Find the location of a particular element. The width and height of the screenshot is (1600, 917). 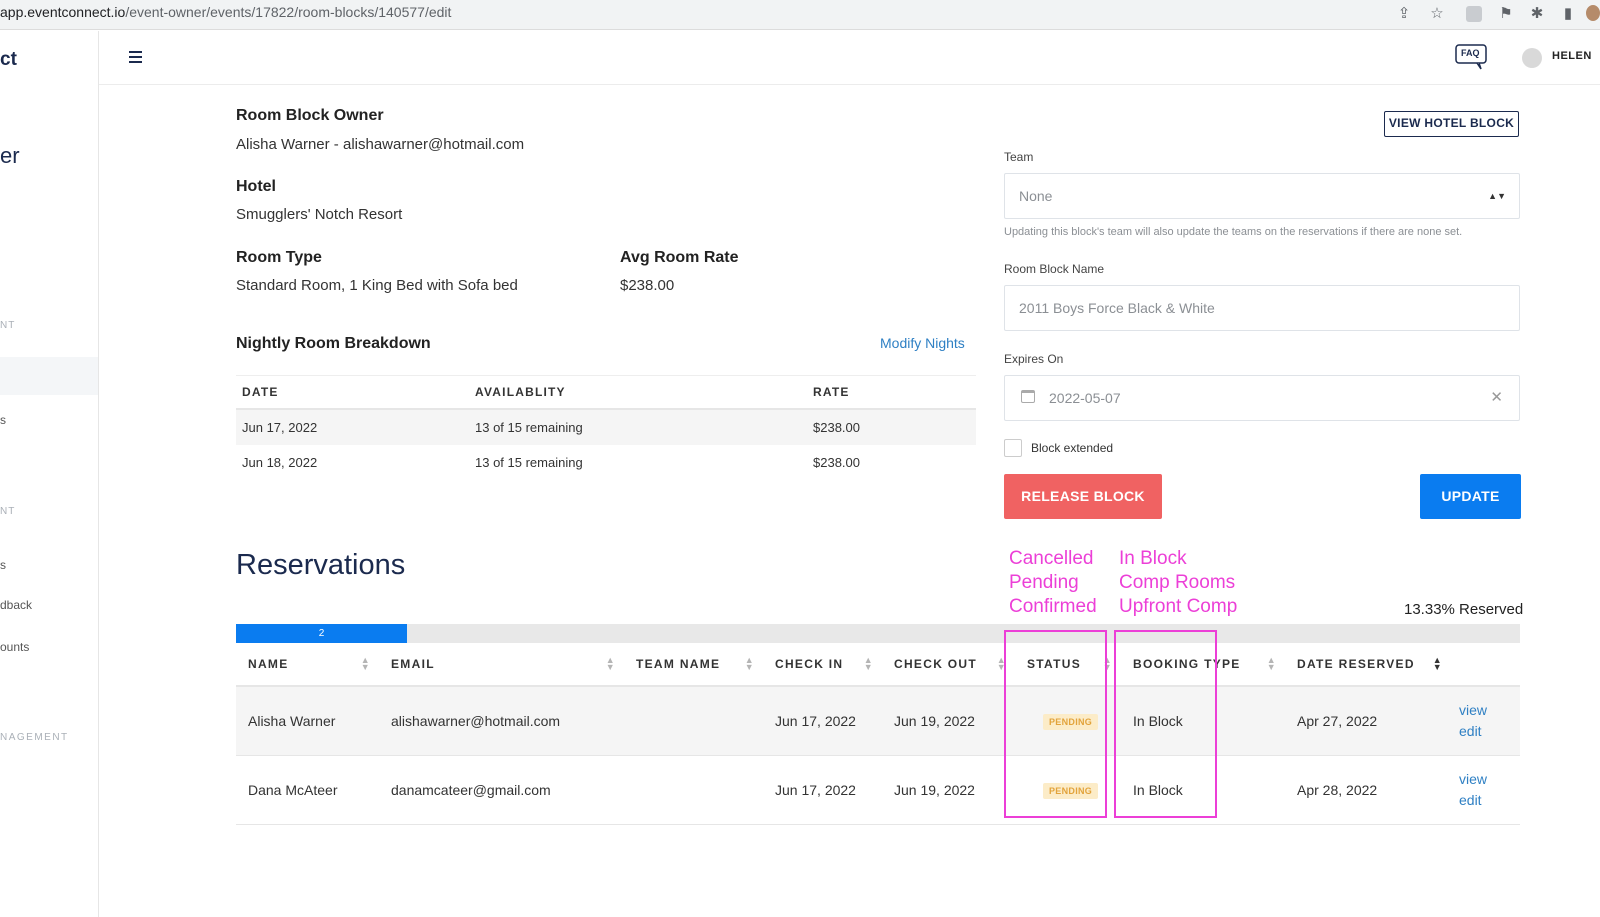

col-check-in: CHECK IN ▲ ▼ is located at coordinates (822, 665).